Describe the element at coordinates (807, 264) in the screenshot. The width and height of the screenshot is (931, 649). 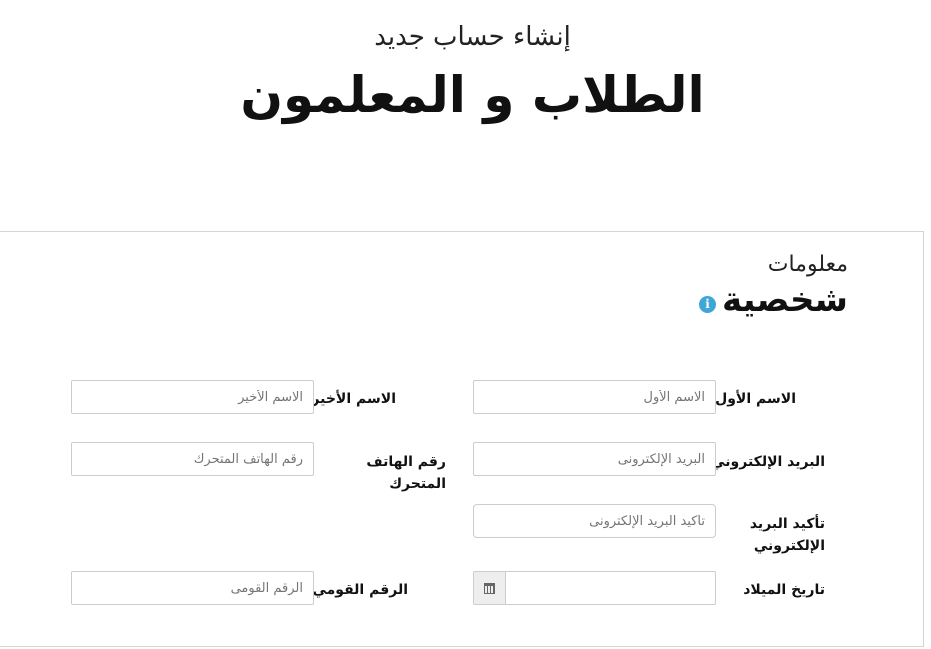
I see `section-title-small: معلومات` at that location.